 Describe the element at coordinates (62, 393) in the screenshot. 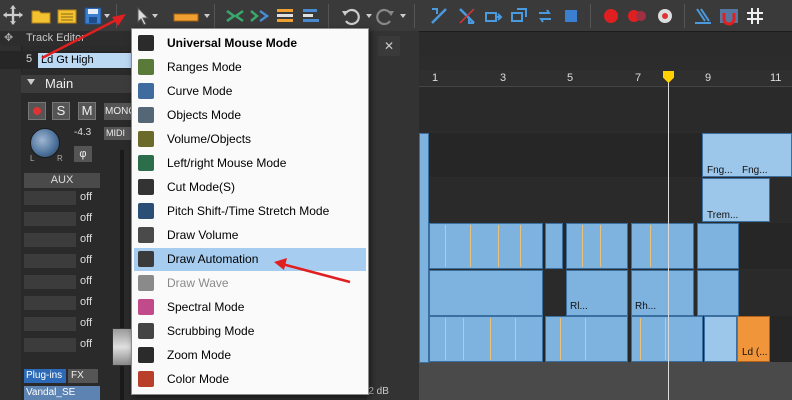

I see `plugin-slot: Vandal_SE` at that location.